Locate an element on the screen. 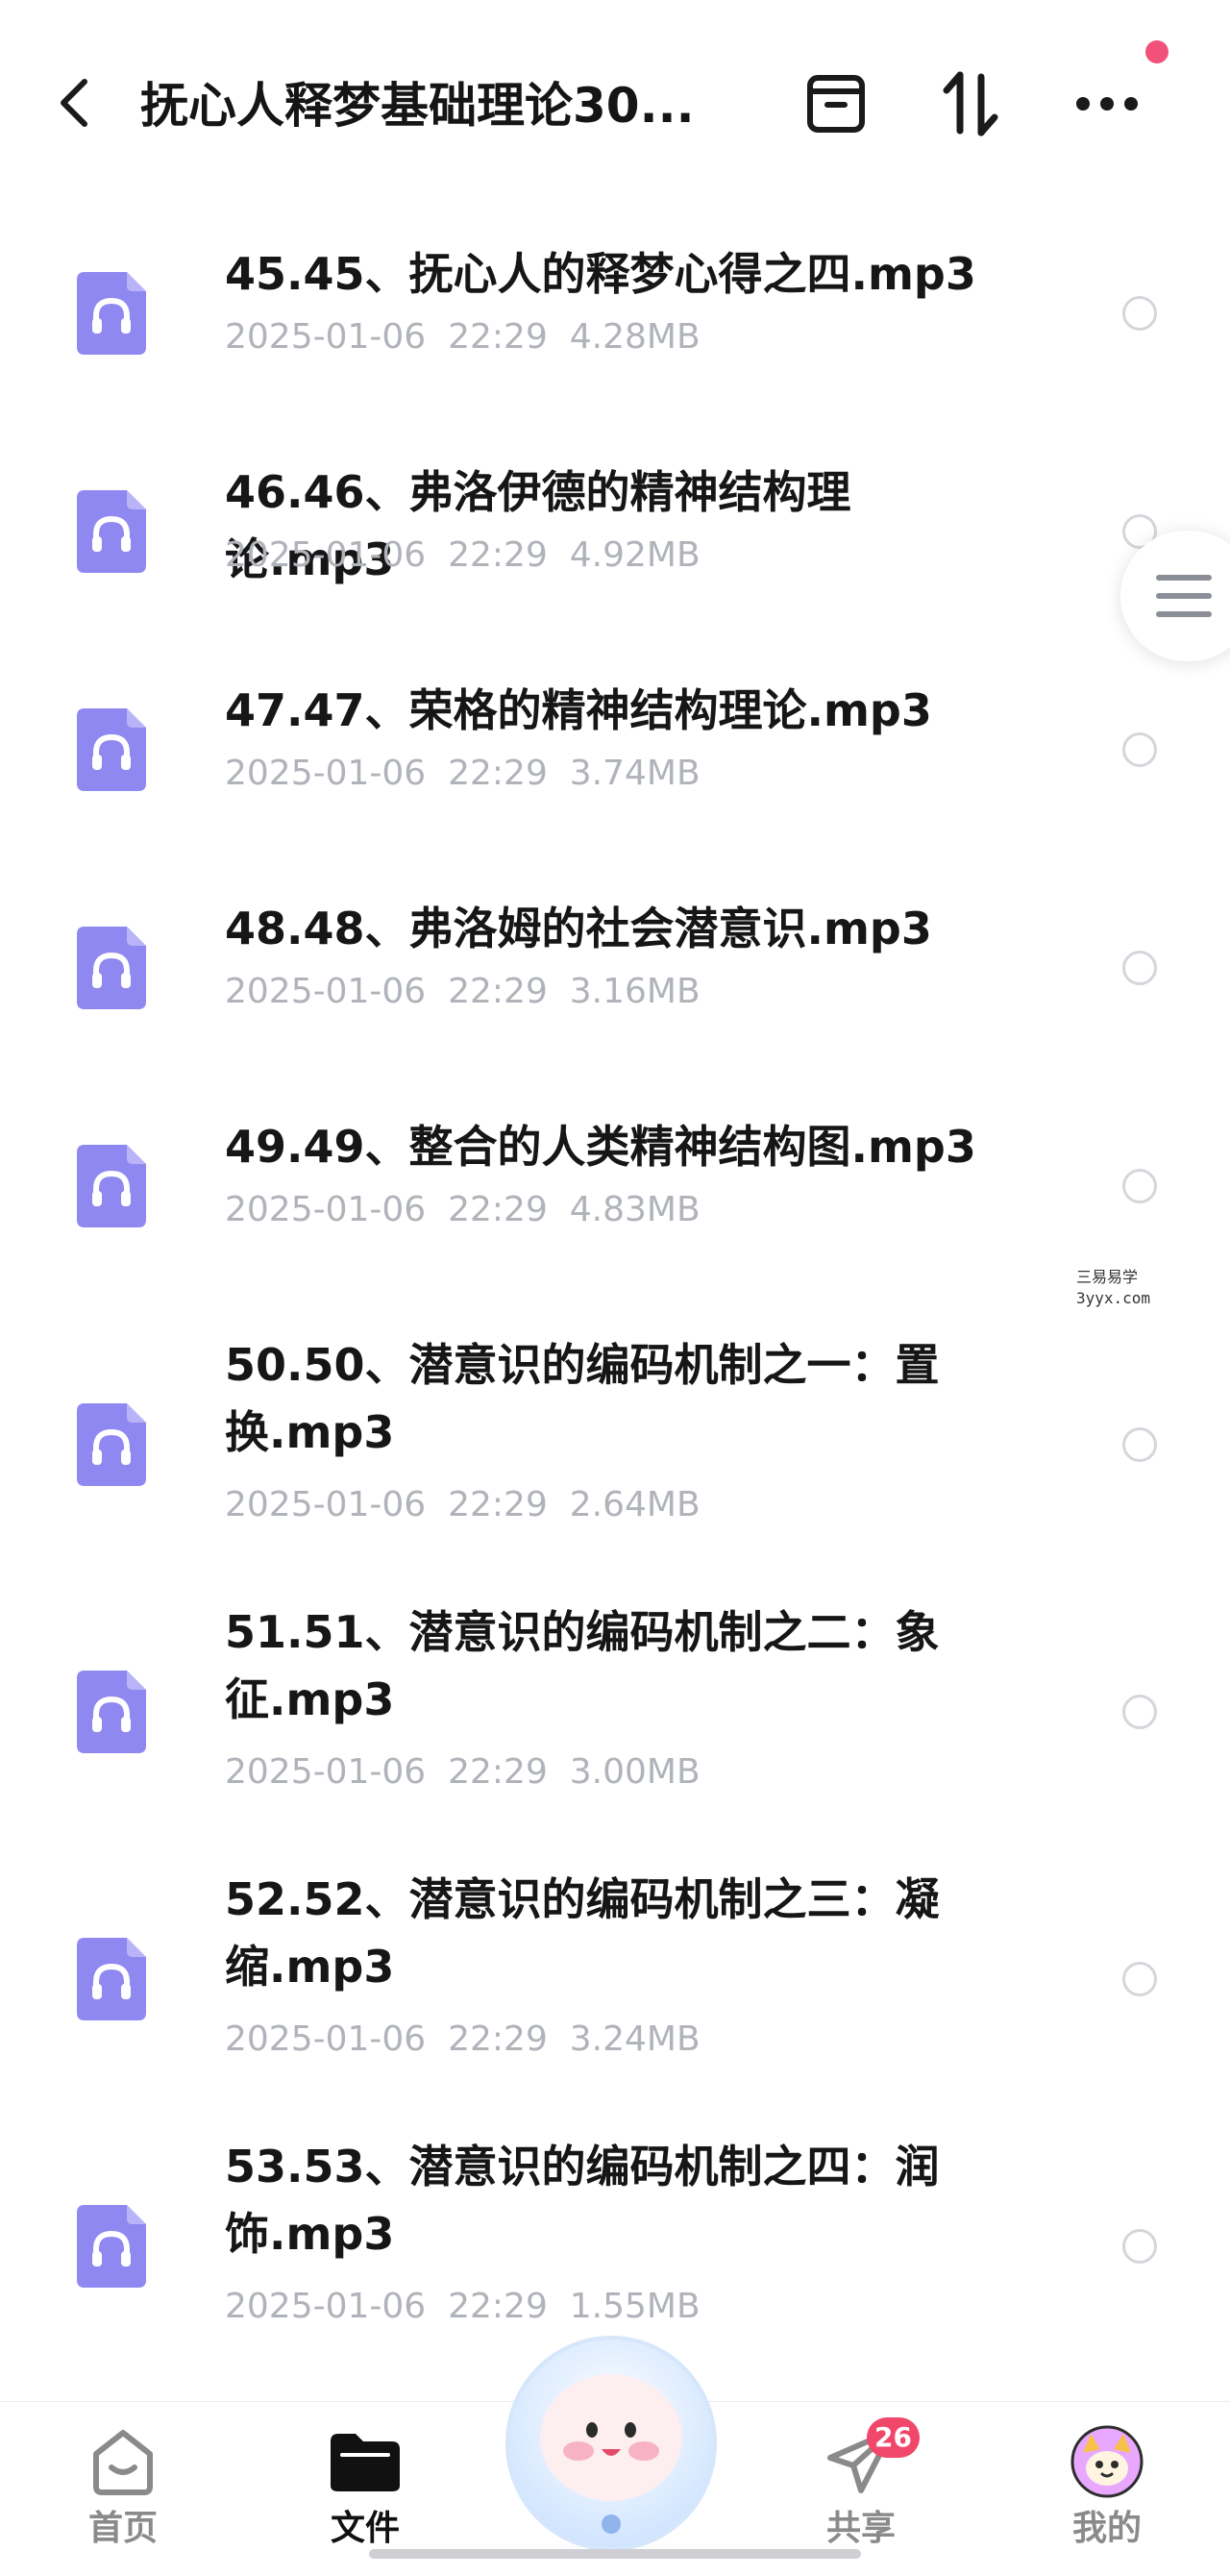  more-icon is located at coordinates (1107, 104).